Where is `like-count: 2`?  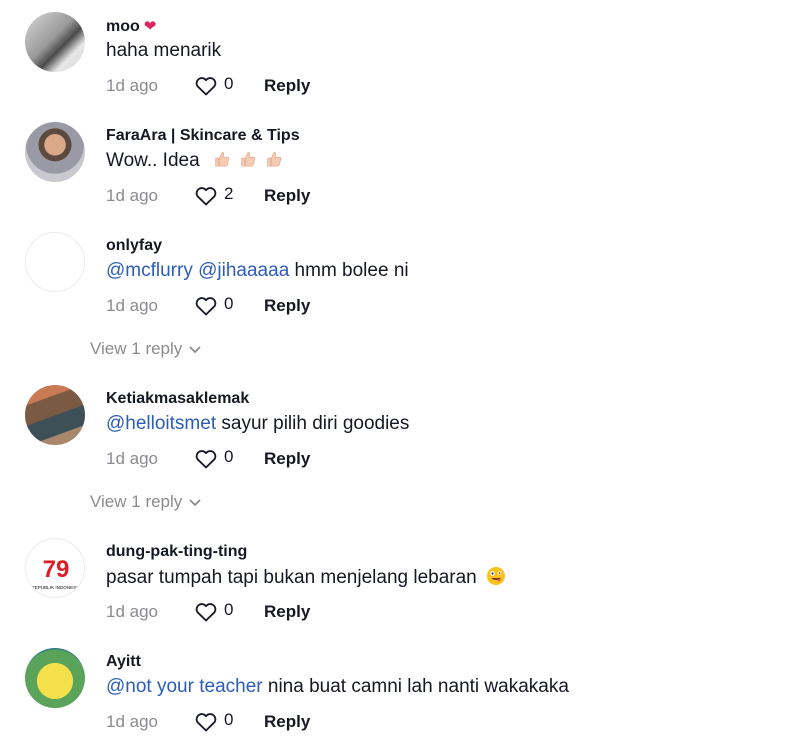 like-count: 2 is located at coordinates (229, 193).